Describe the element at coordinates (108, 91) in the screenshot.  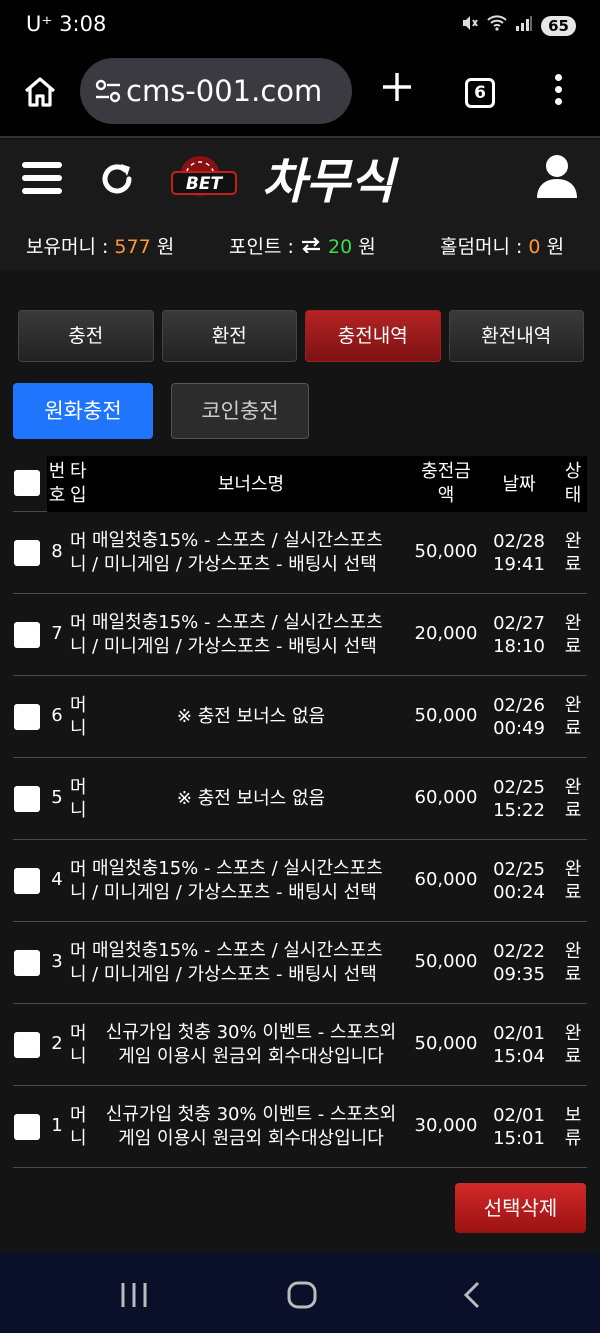
I see `site-settings-icon` at that location.